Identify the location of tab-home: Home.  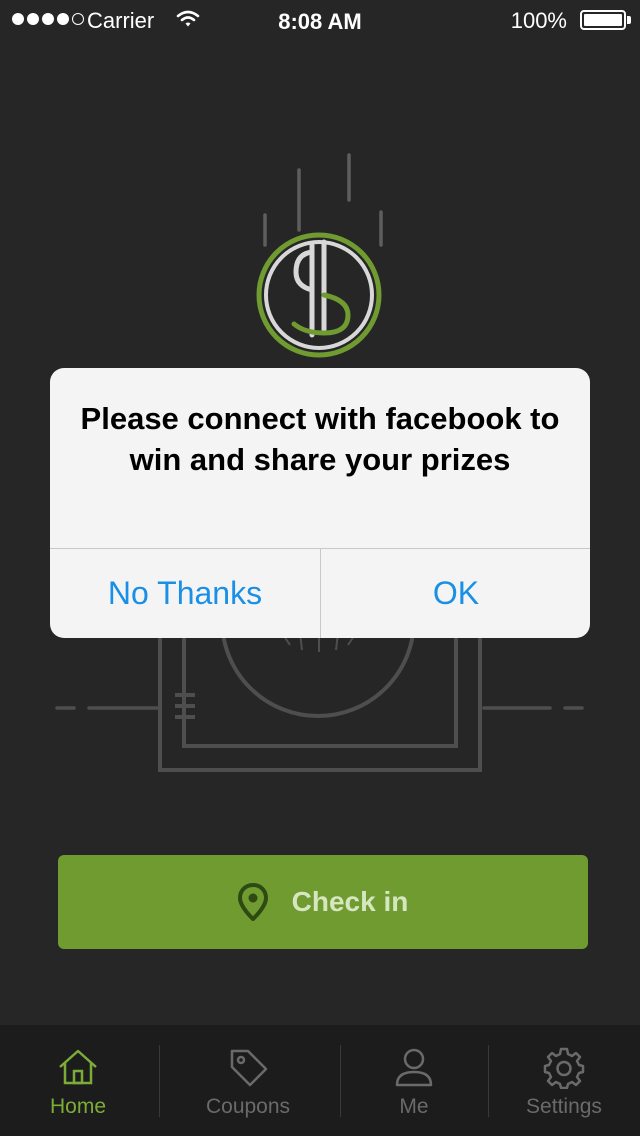
(78, 1080).